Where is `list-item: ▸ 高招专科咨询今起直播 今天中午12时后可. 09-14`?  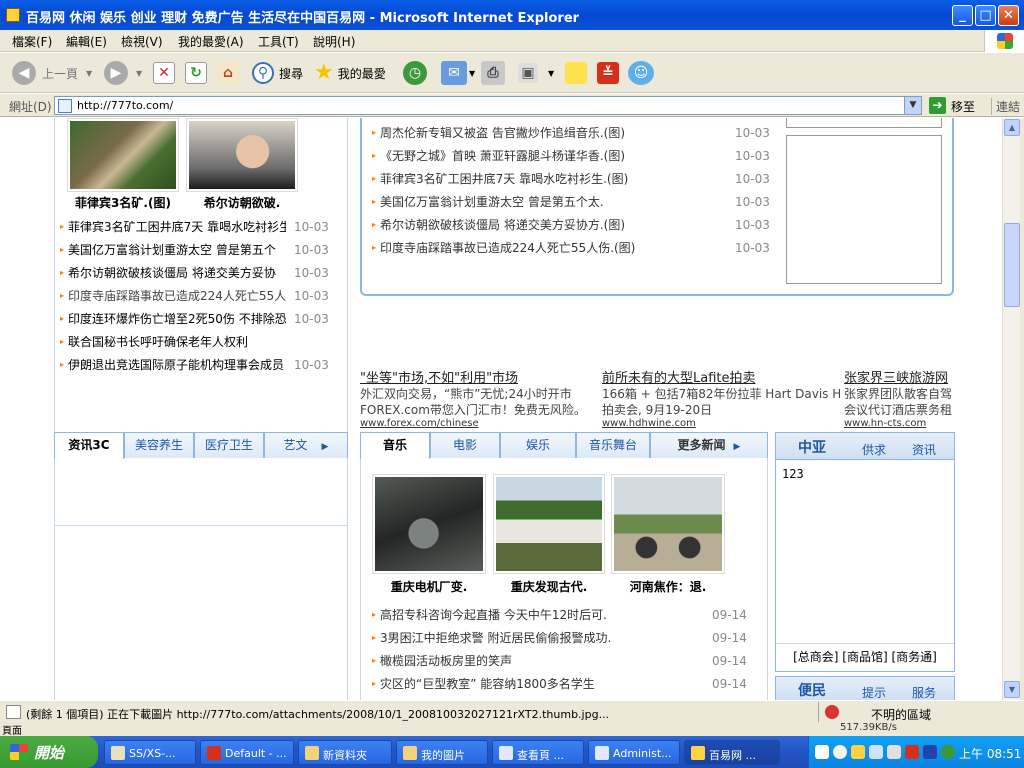 list-item: ▸ 高招专科咨询今起直播 今天中午12时后可. 09-14 is located at coordinates (567, 616).